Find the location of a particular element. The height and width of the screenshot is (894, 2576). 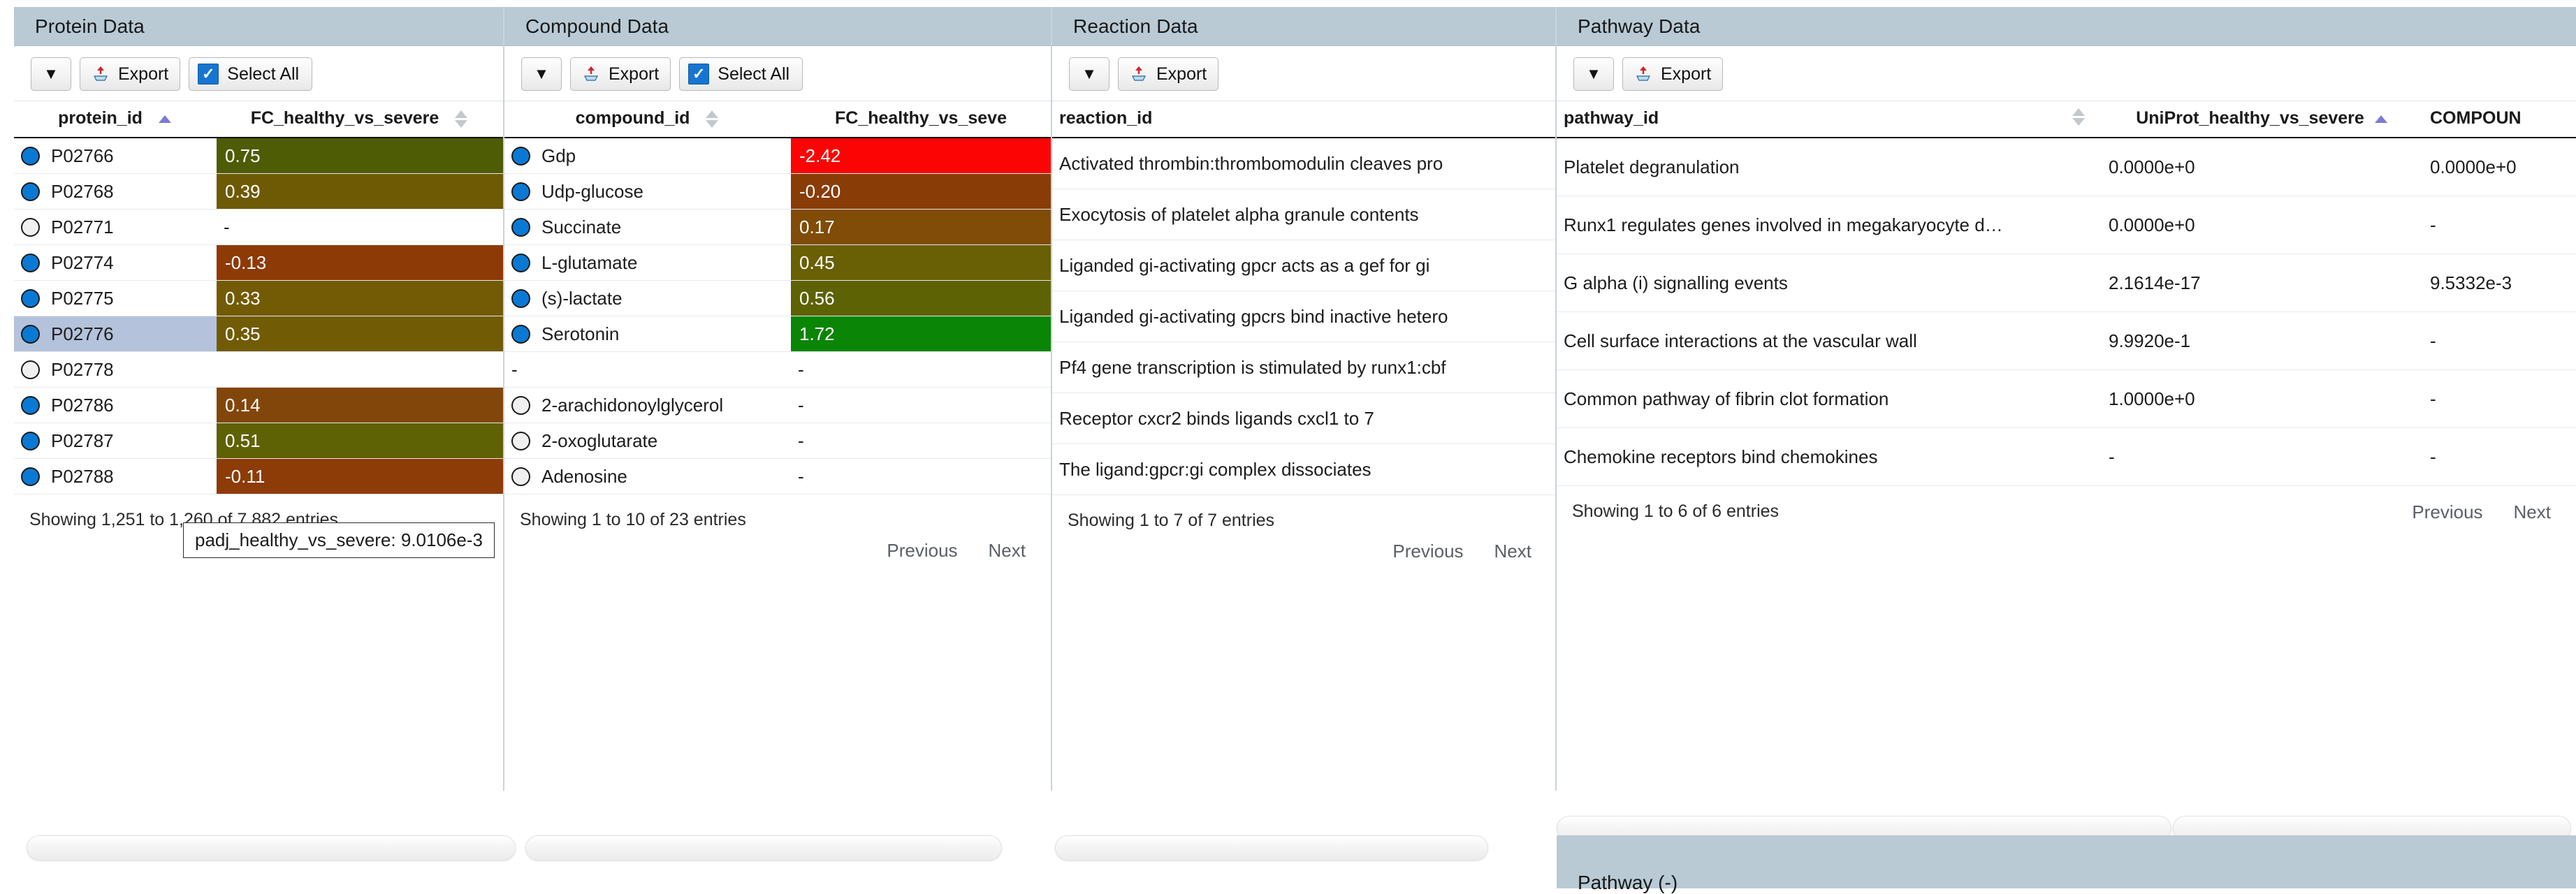

table-row: P02787 0.51 is located at coordinates (258, 441).